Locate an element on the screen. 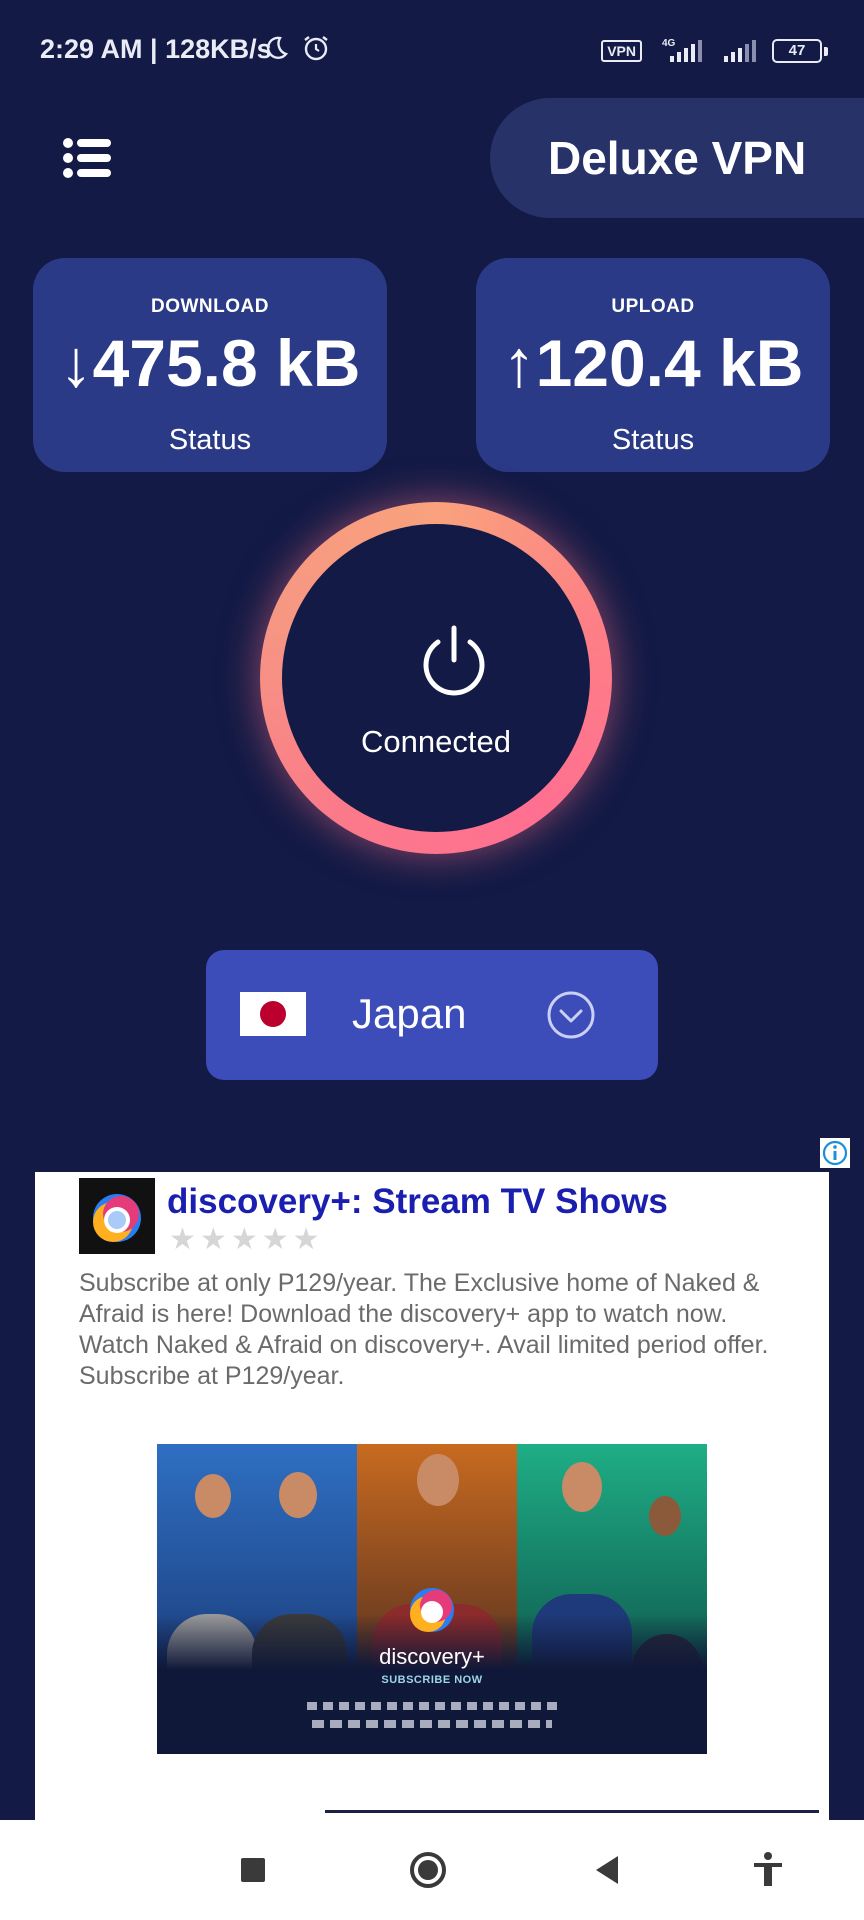 The height and width of the screenshot is (1920, 864). menu-button is located at coordinates (88, 158).